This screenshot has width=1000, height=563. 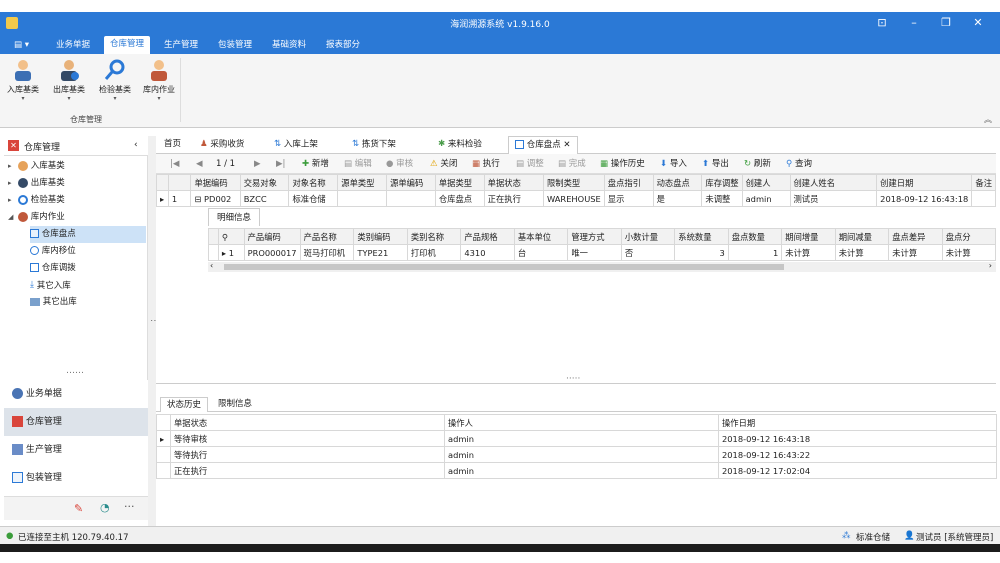 I want to click on prev-page-icon: ◀, so click(x=199, y=164).